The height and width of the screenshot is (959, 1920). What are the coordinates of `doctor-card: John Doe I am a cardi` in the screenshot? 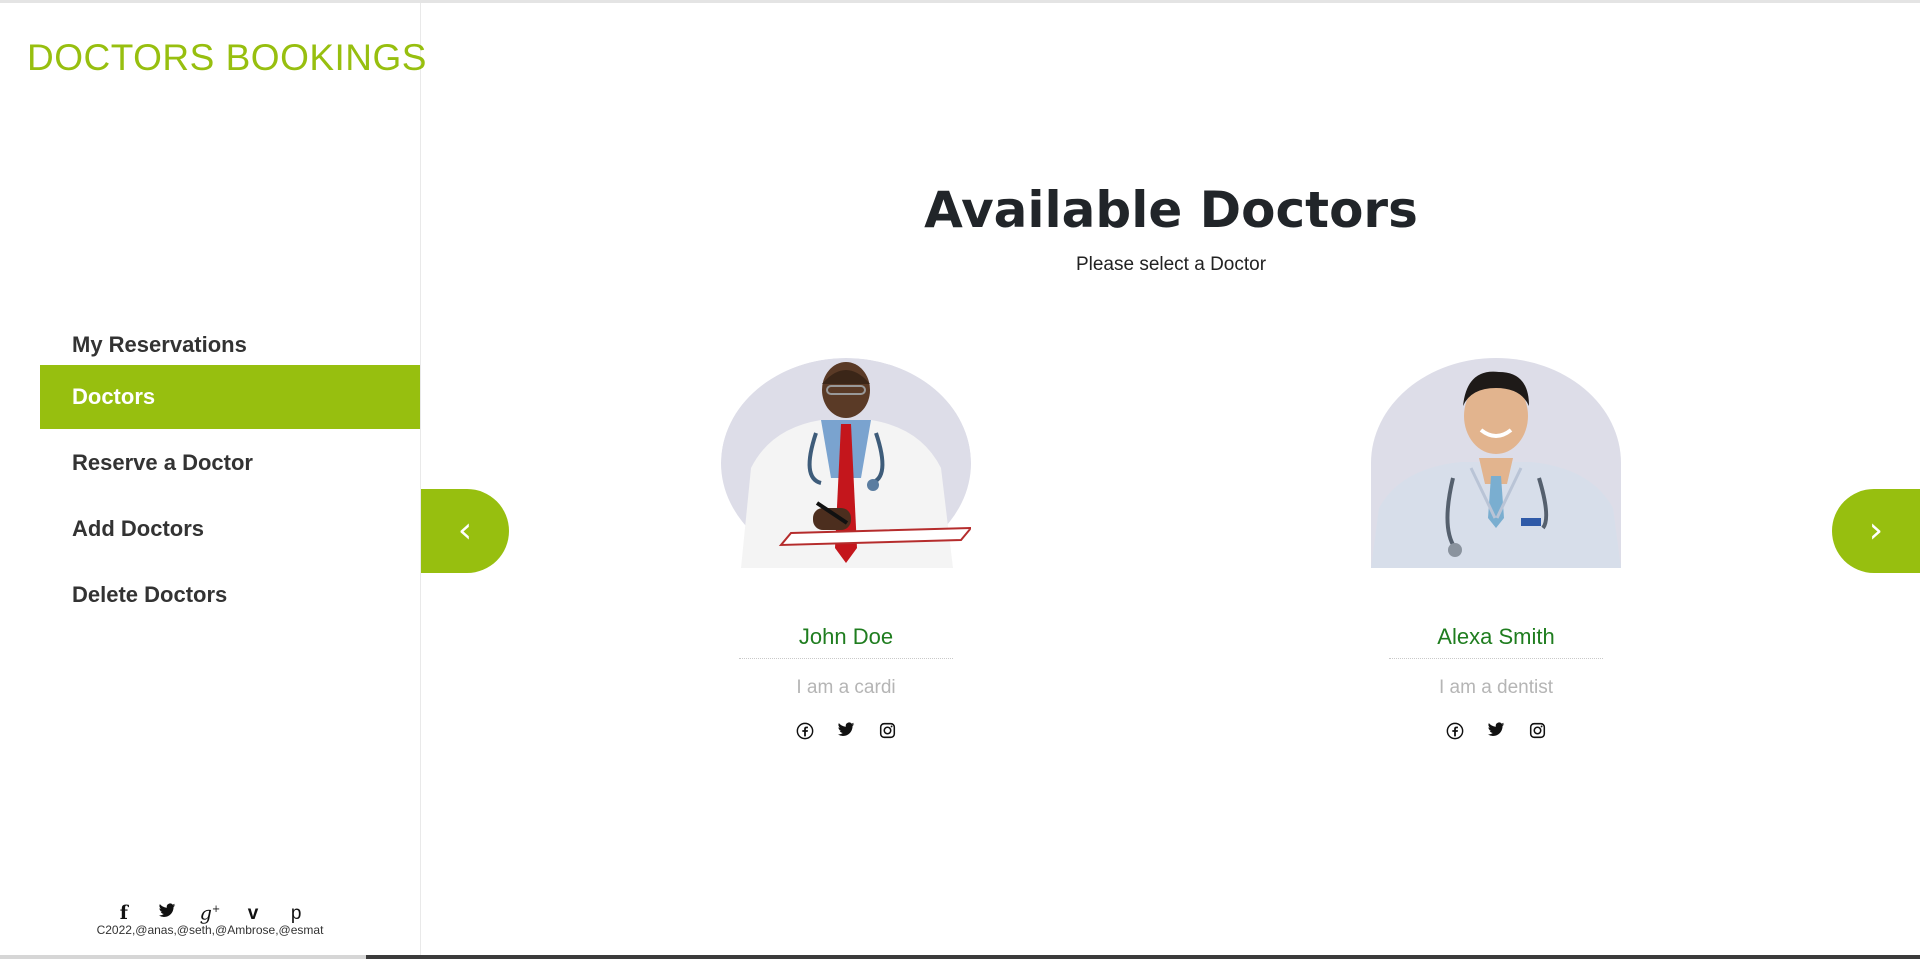 It's located at (846, 550).